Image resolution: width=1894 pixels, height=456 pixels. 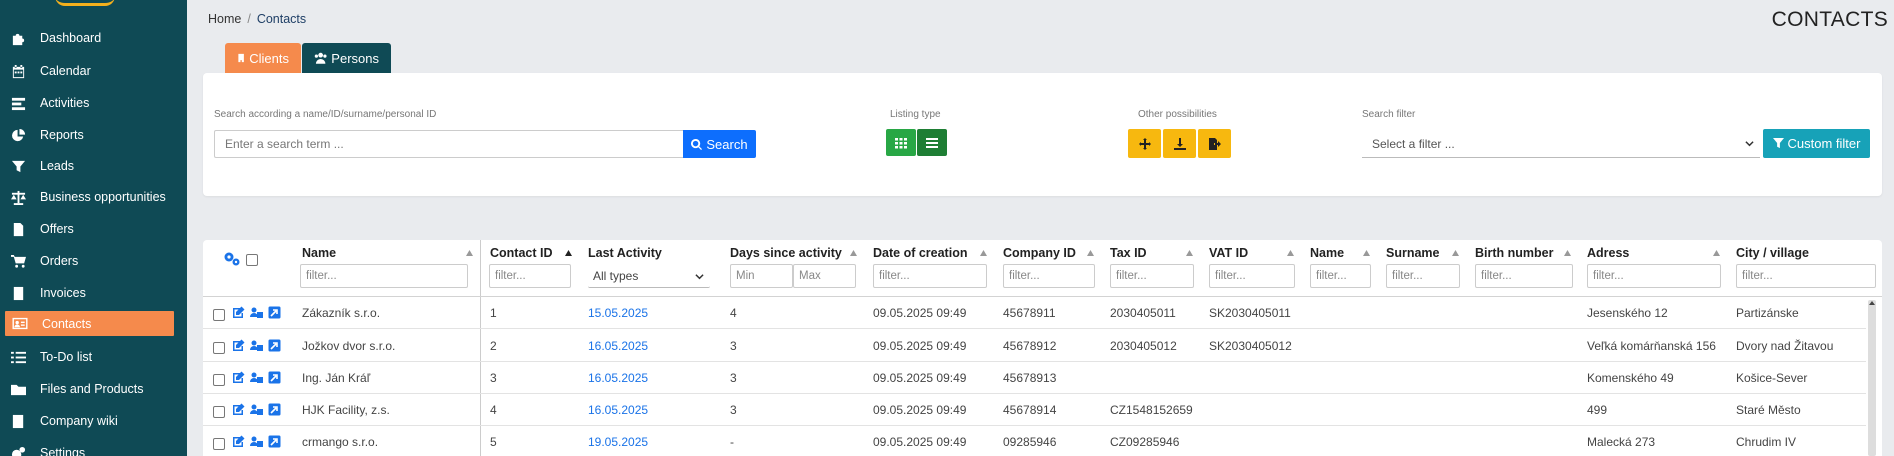 I want to click on col-header-company-id: Company ID, so click(x=1039, y=254).